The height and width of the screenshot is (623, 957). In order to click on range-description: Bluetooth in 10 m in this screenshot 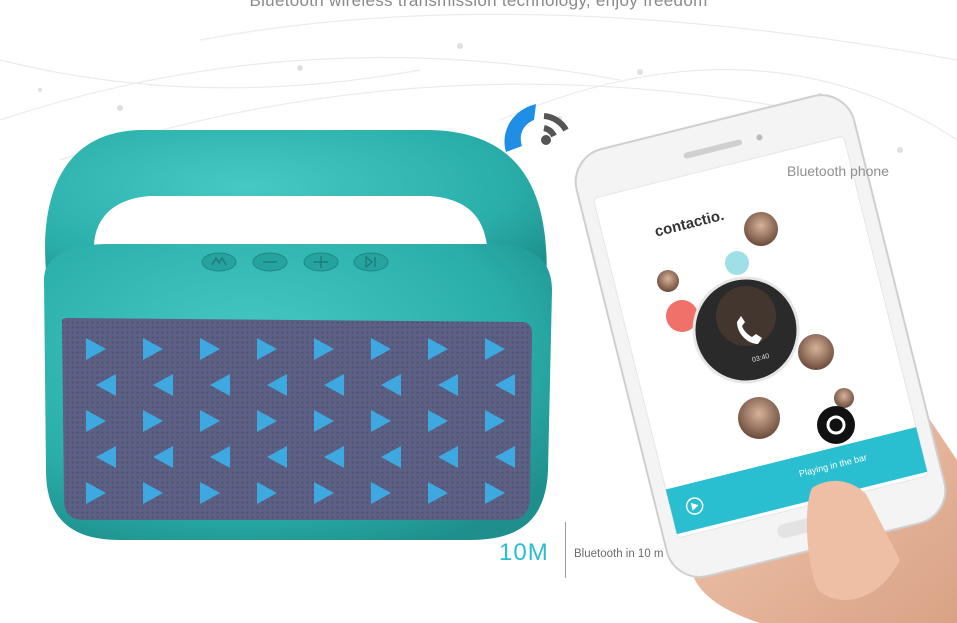, I will do `click(619, 554)`.